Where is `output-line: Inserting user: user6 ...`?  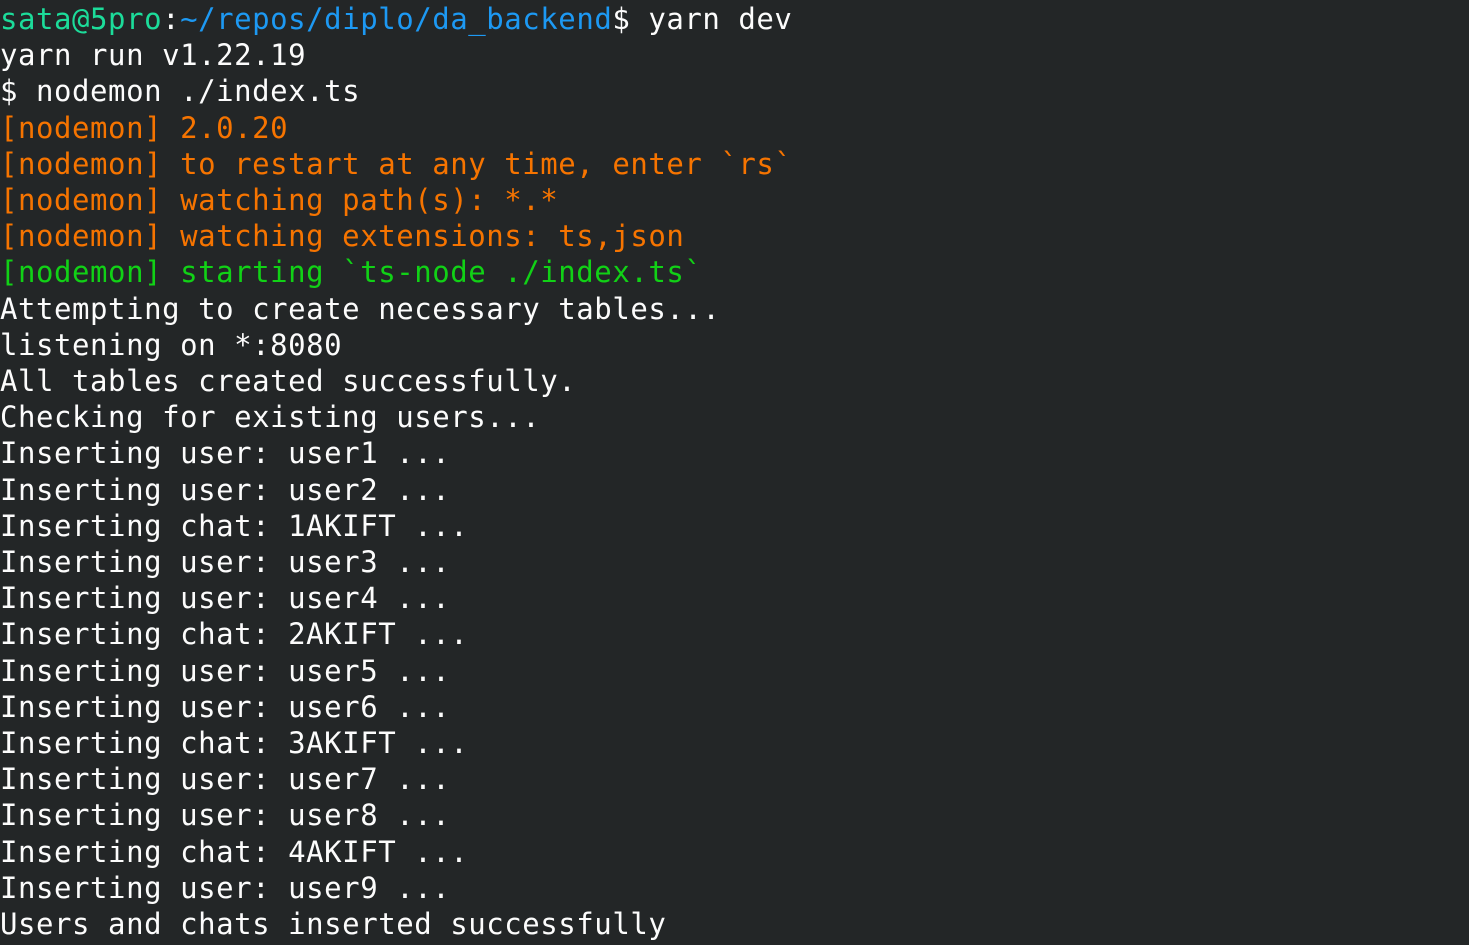
output-line: Inserting user: user6 ... is located at coordinates (225, 706).